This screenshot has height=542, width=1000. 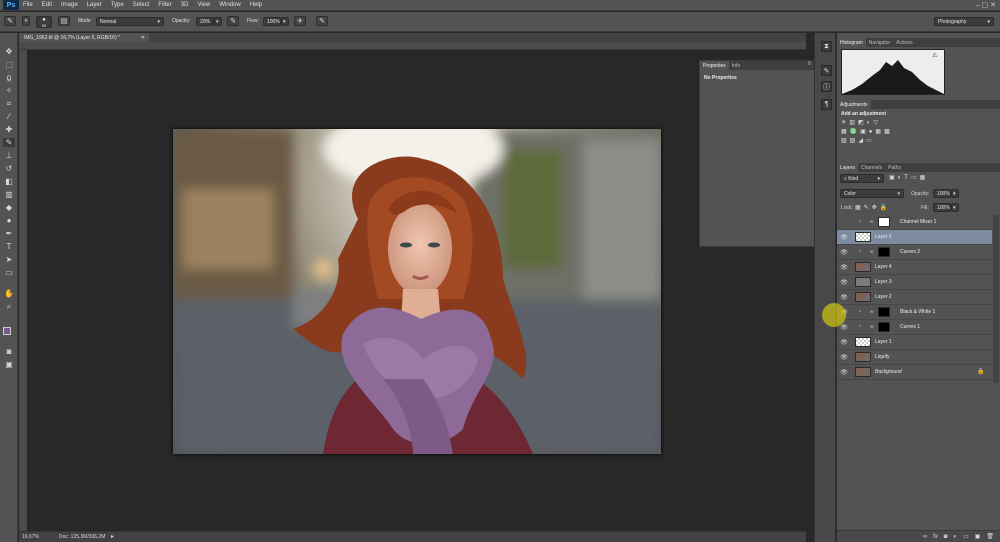 I want to click on tab-channels: Channels, so click(x=871, y=167).